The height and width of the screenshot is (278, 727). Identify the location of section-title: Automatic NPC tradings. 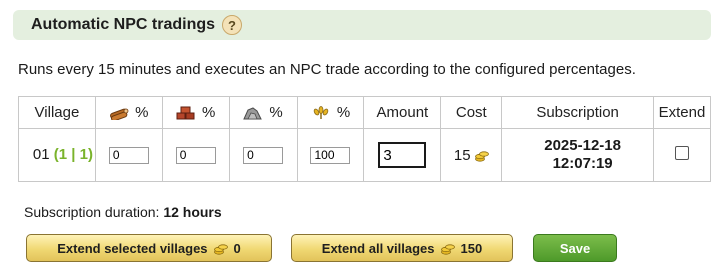
(123, 24).